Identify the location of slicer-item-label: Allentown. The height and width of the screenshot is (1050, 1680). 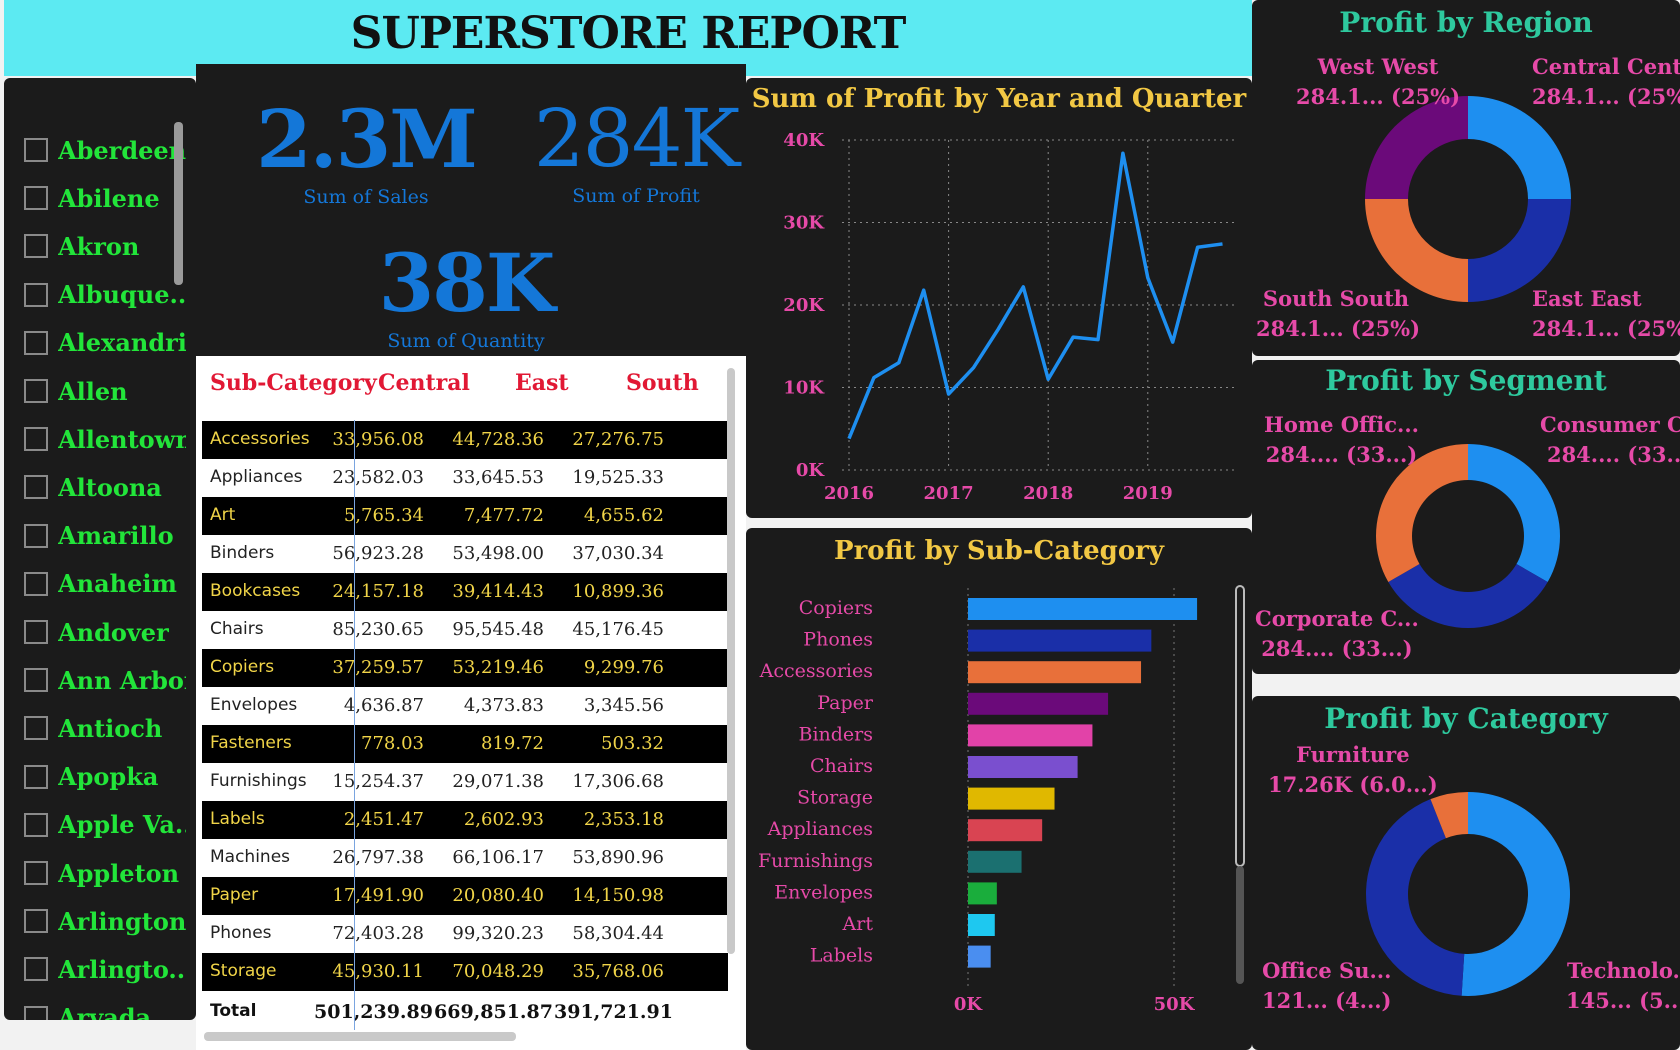
(122, 439).